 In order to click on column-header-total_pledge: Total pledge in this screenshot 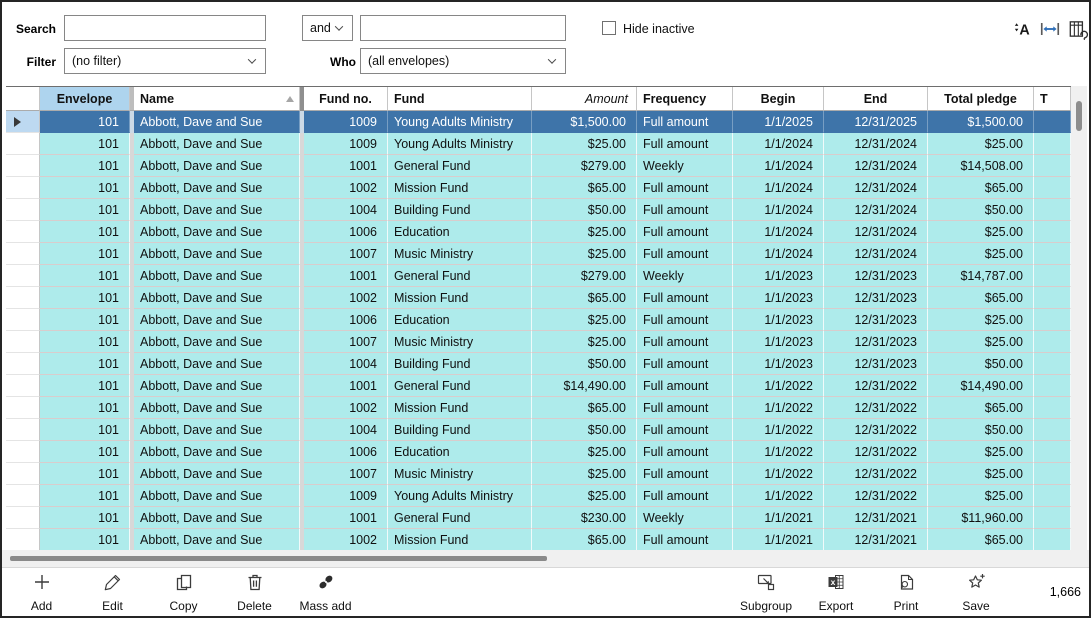, I will do `click(981, 99)`.